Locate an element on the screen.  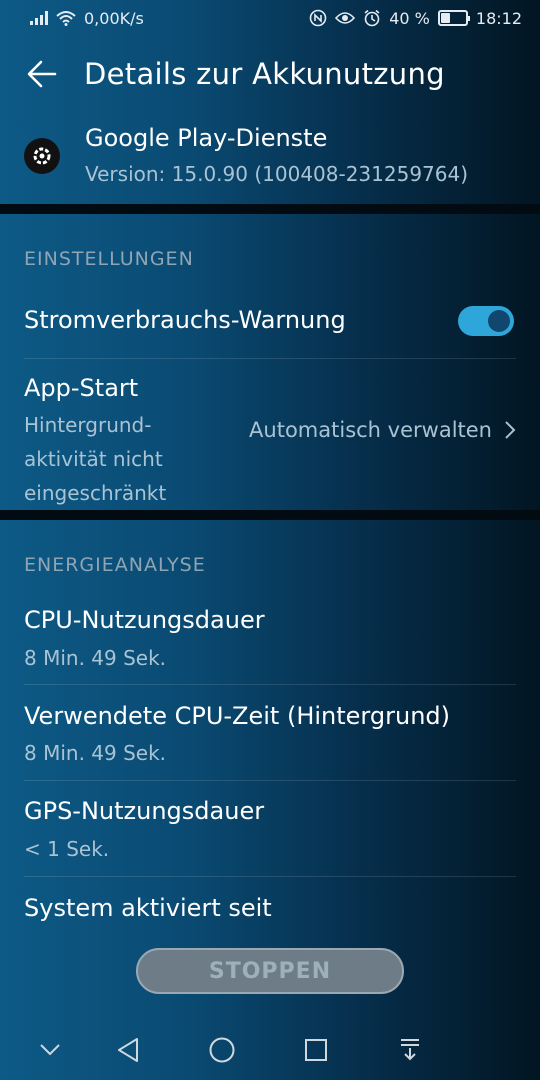
nav-home-button is located at coordinates (222, 1050).